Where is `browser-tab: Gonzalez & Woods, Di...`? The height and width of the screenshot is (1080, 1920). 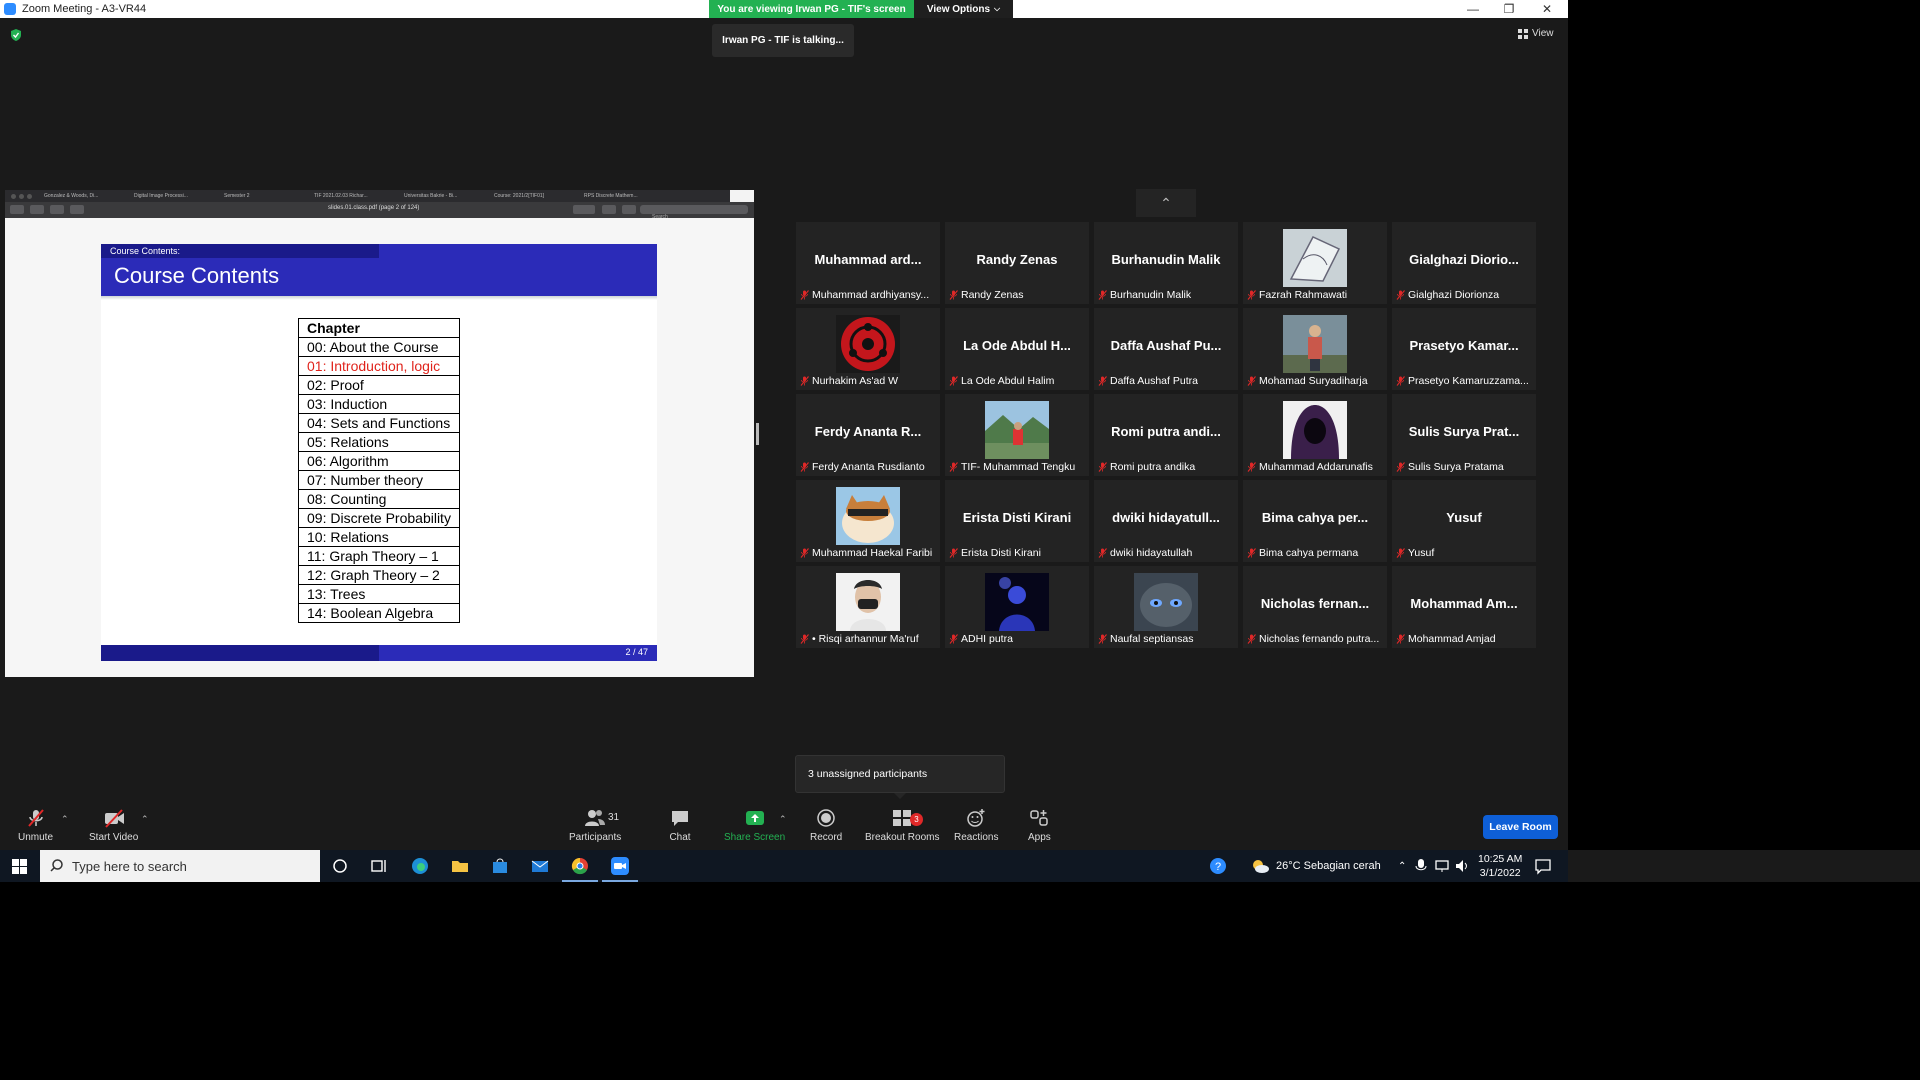 browser-tab: Gonzalez & Woods, Di... is located at coordinates (83, 196).